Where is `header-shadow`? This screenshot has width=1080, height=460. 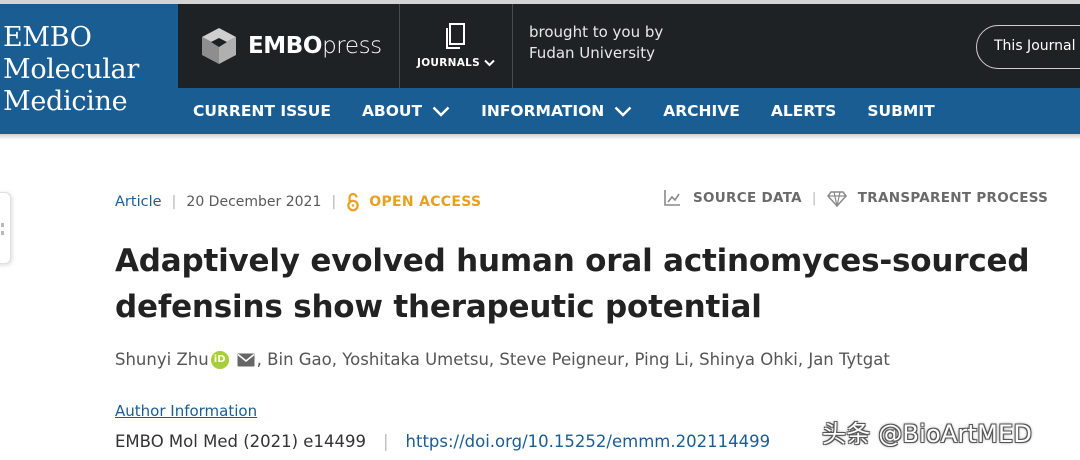
header-shadow is located at coordinates (540, 137).